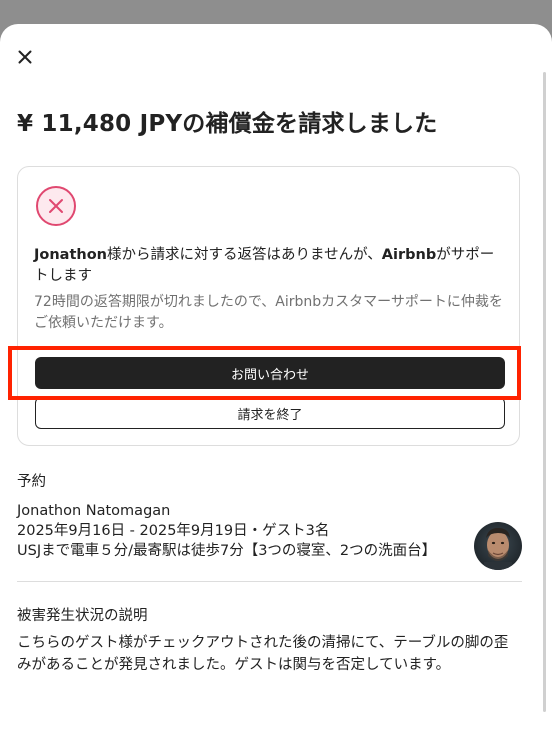 This screenshot has width=552, height=744. What do you see at coordinates (31, 482) in the screenshot?
I see `reservation-label: 予約` at bounding box center [31, 482].